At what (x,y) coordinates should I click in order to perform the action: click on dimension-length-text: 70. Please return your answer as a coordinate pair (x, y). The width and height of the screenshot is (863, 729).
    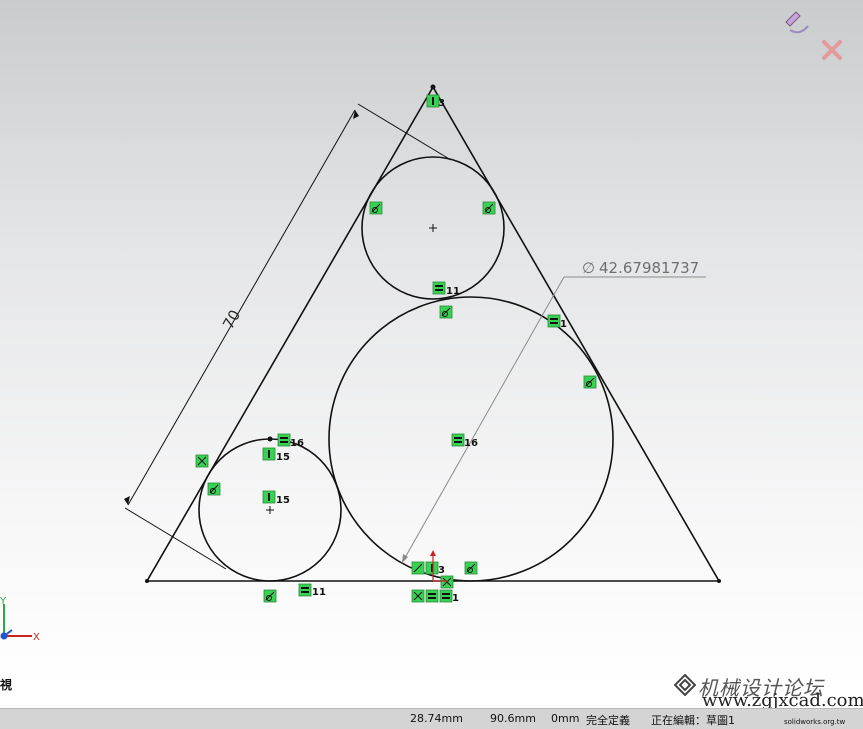
    Looking at the image, I should click on (231, 320).